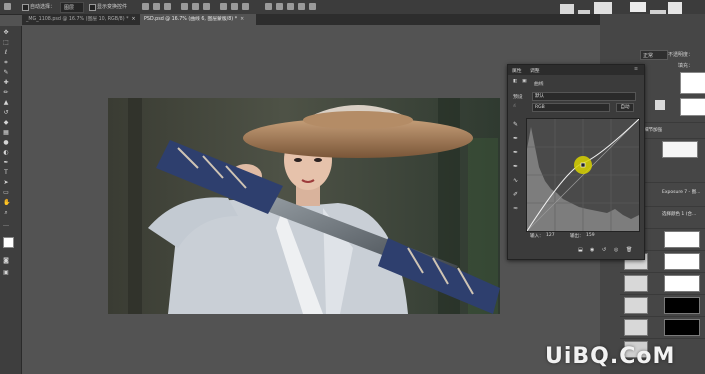 This screenshot has height=374, width=705. What do you see at coordinates (167, 6) in the screenshot?
I see `align-right-icon` at bounding box center [167, 6].